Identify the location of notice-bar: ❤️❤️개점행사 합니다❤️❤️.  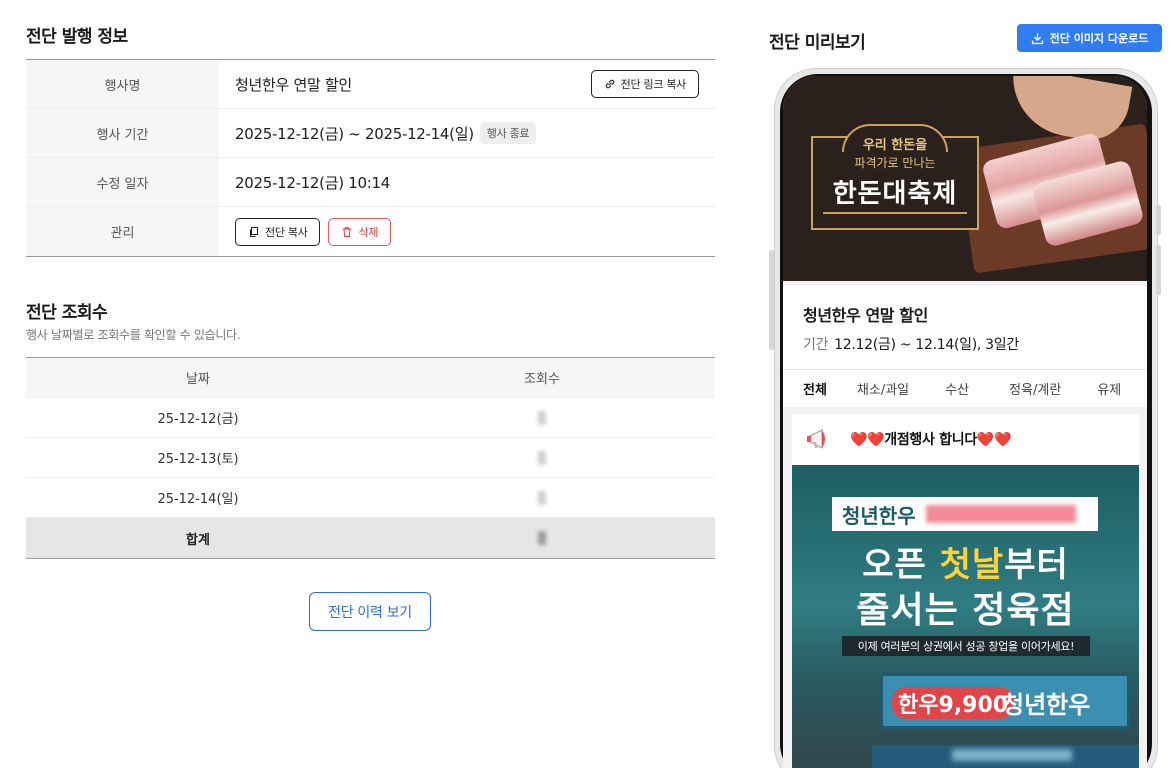
(965, 439).